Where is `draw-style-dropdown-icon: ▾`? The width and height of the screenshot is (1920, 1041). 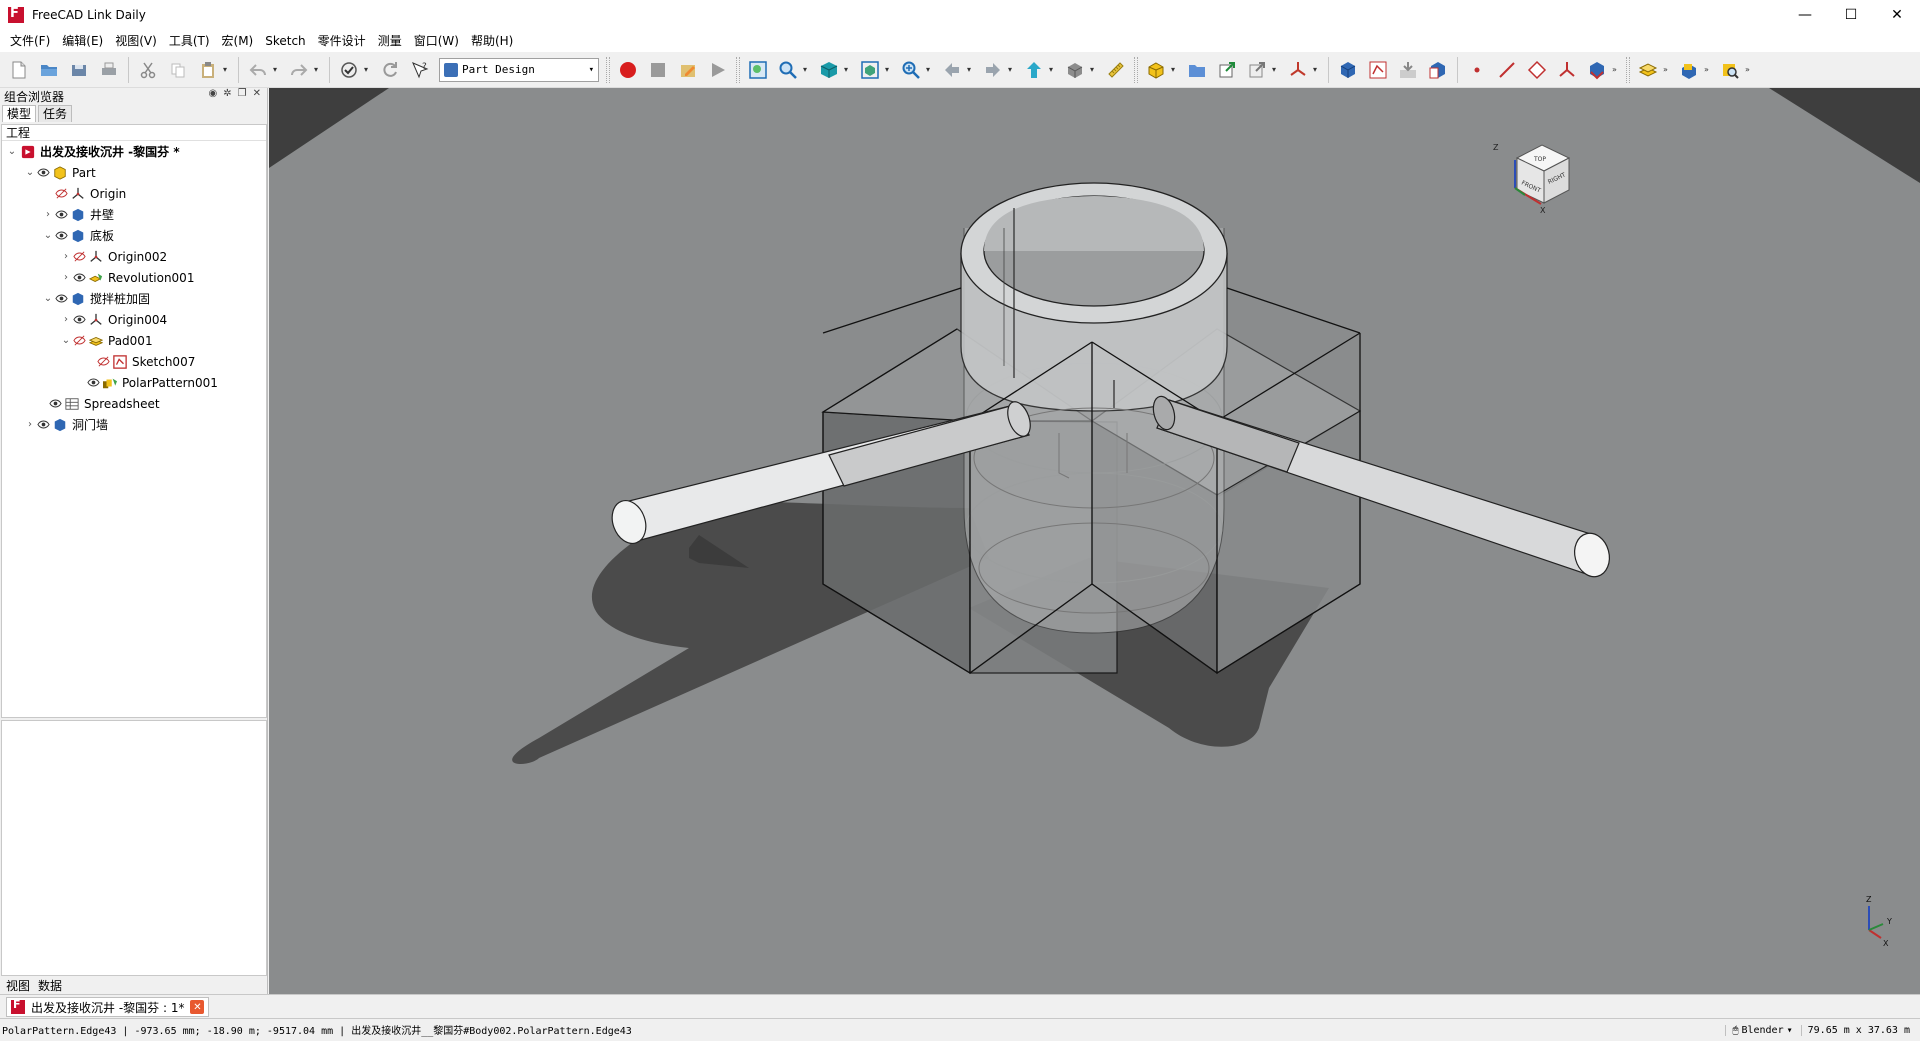
draw-style-dropdown-icon: ▾ is located at coordinates (848, 69).